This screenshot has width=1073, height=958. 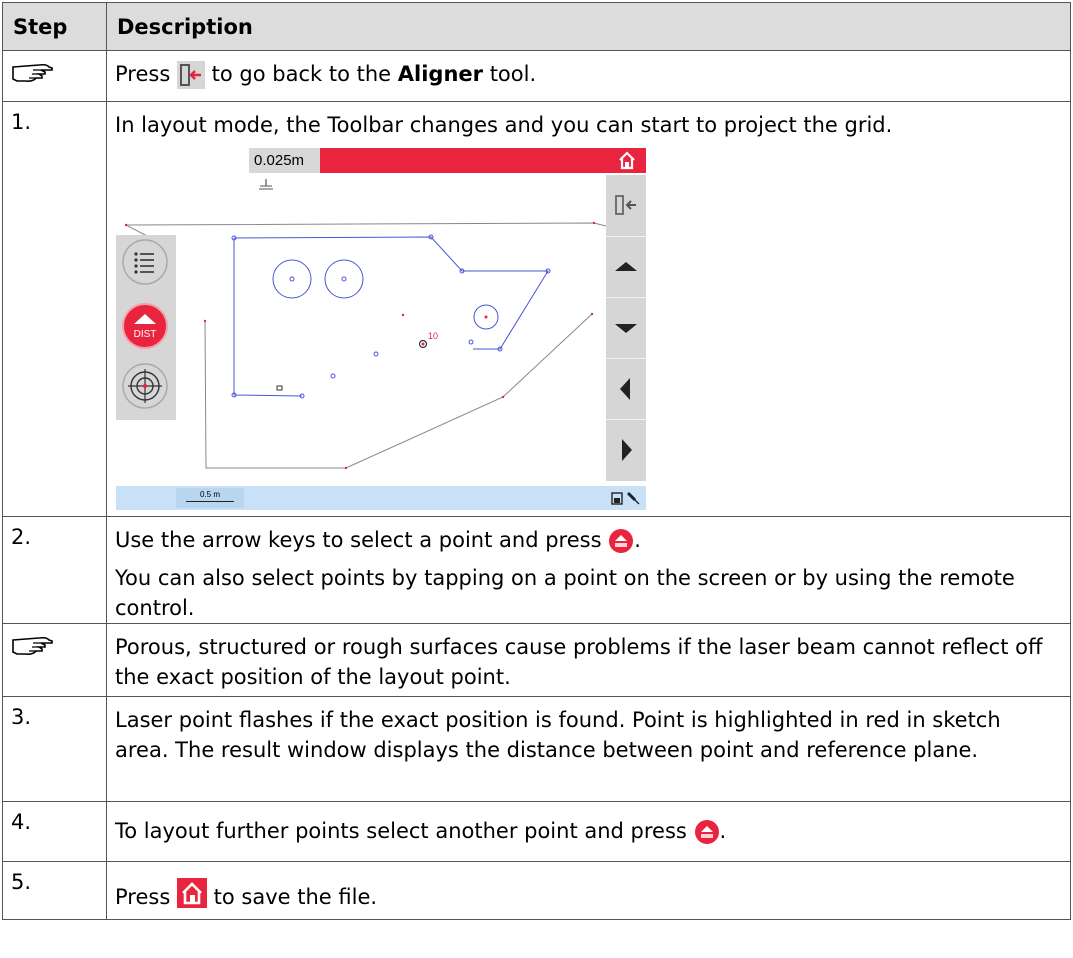 I want to click on svg-text: 10, so click(x=433, y=336).